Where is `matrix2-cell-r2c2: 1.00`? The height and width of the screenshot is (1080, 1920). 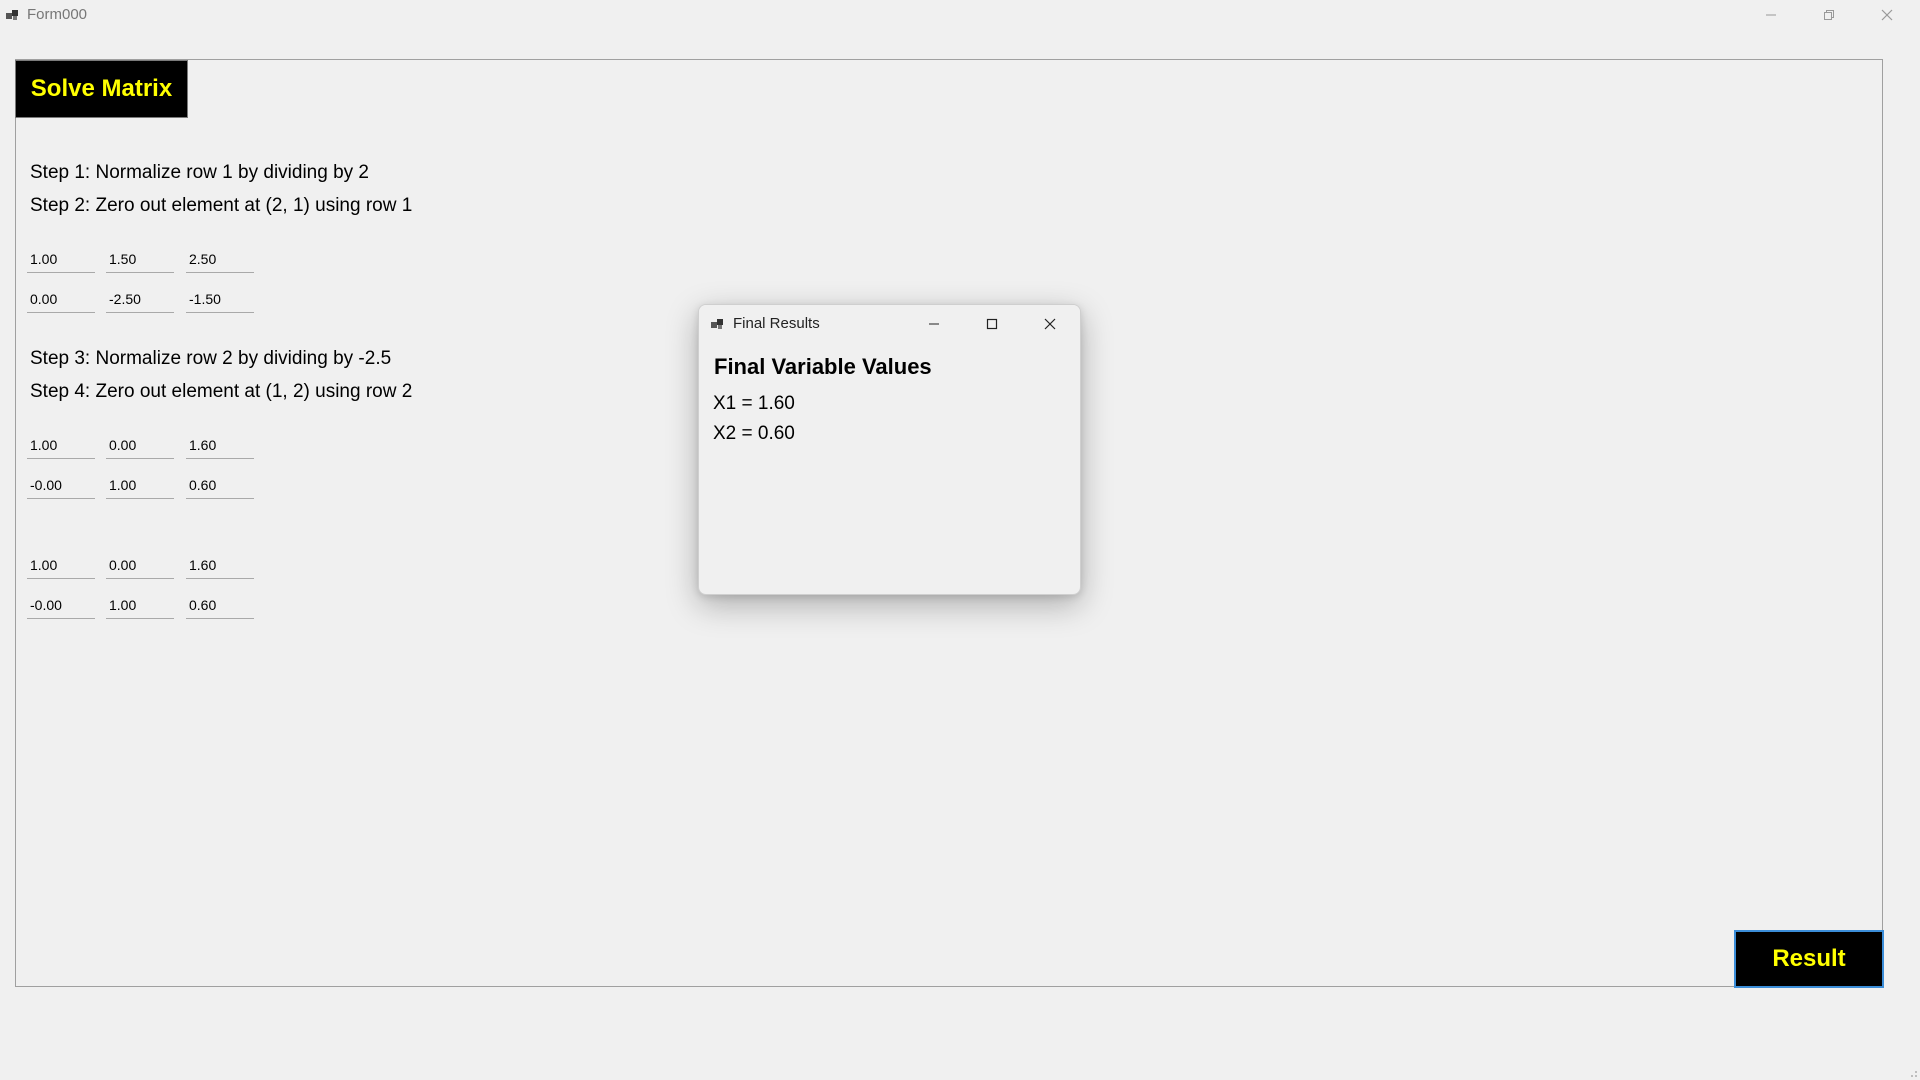 matrix2-cell-r2c2: 1.00 is located at coordinates (140, 487).